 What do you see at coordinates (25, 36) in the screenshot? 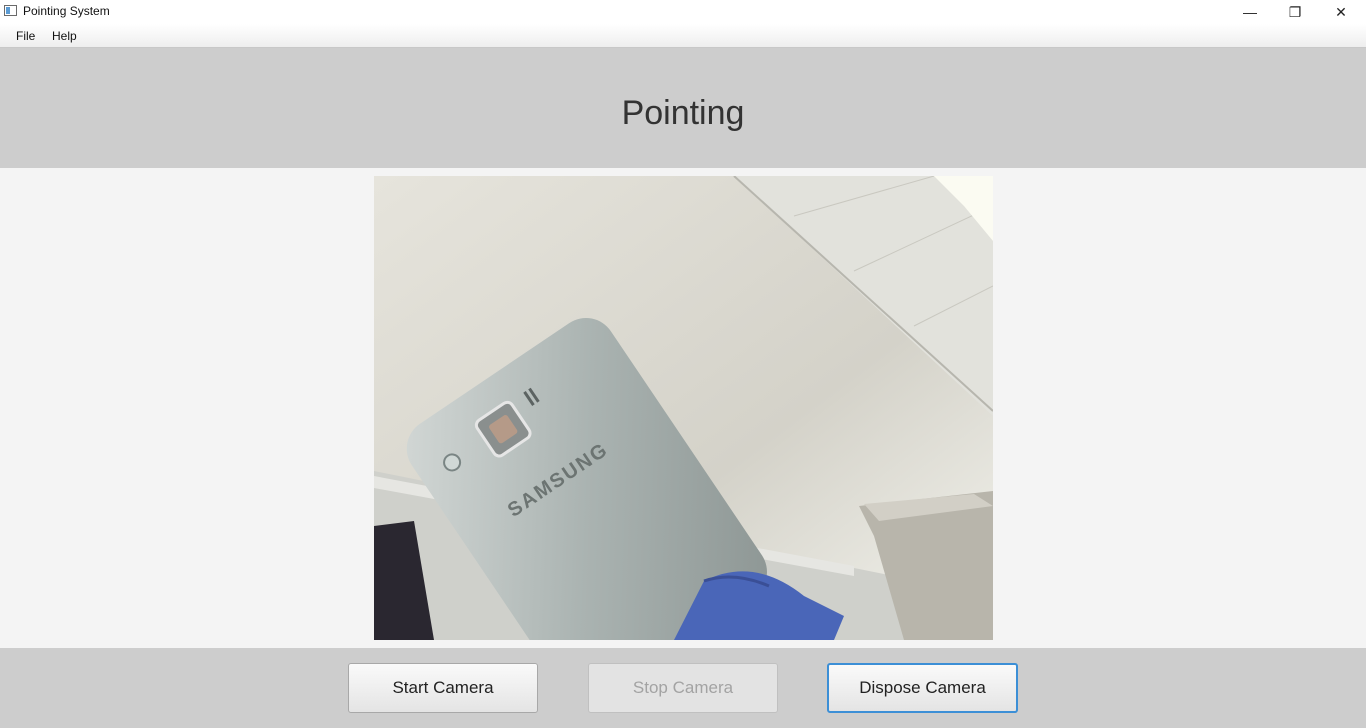
I see `menu-file: File` at bounding box center [25, 36].